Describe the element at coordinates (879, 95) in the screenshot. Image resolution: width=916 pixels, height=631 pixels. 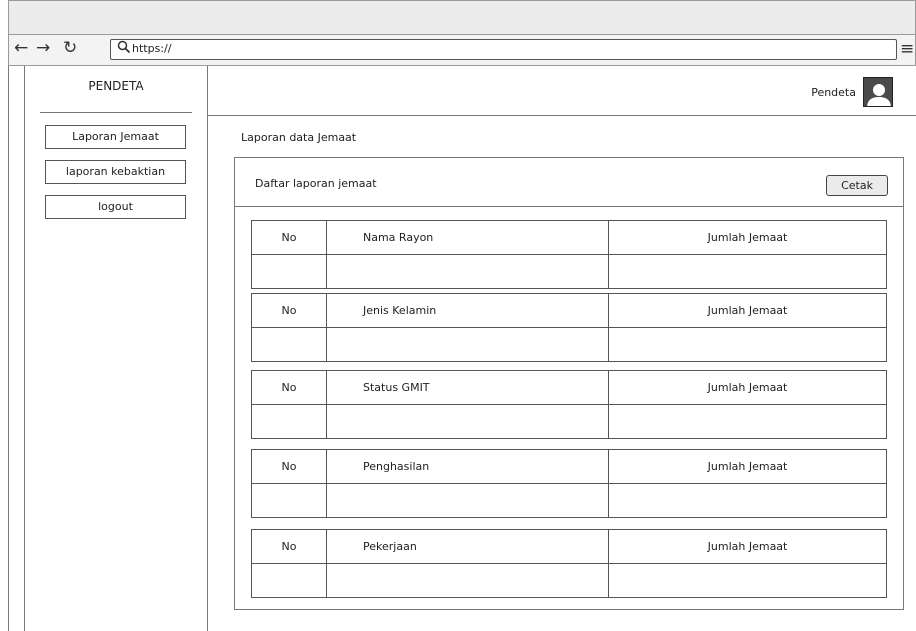
I see `user-avatar-icon` at that location.